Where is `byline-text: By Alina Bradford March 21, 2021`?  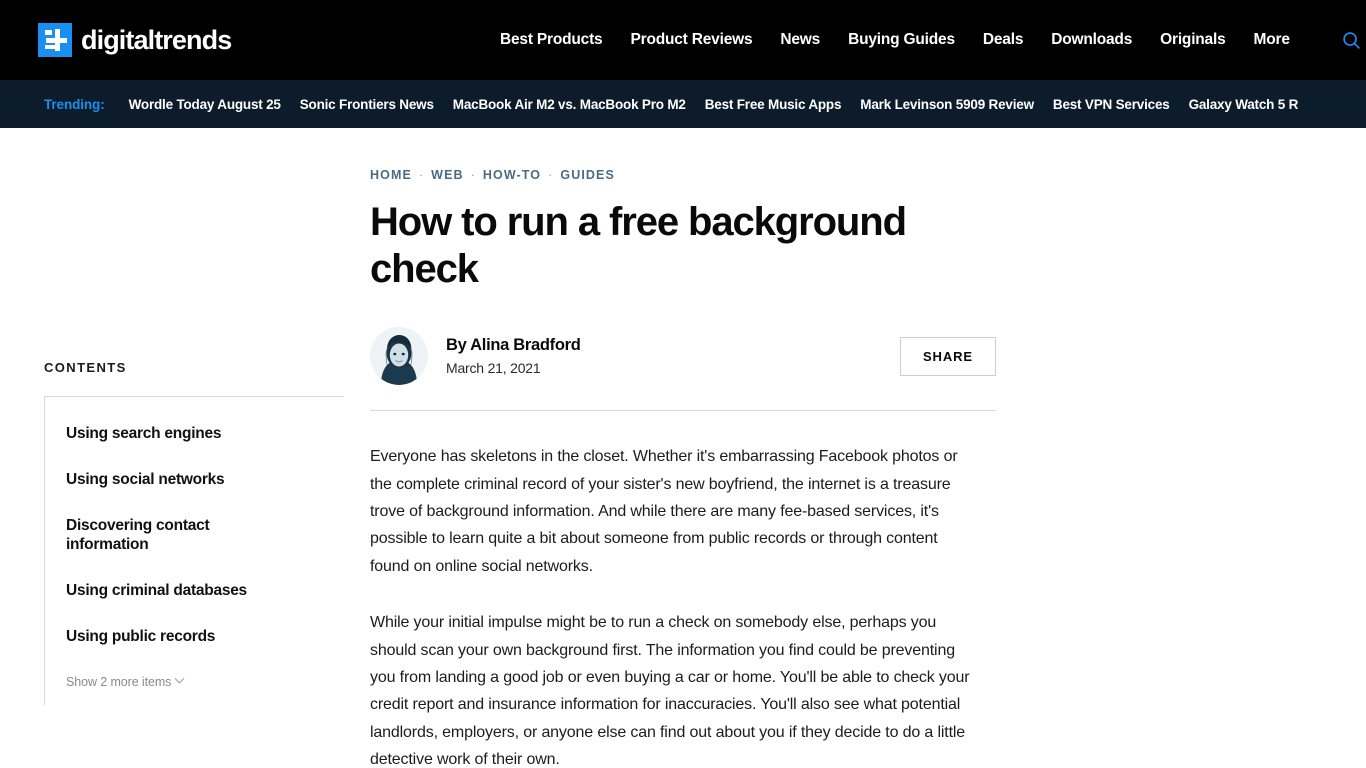
byline-text: By Alina Bradford March 21, 2021 is located at coordinates (513, 356).